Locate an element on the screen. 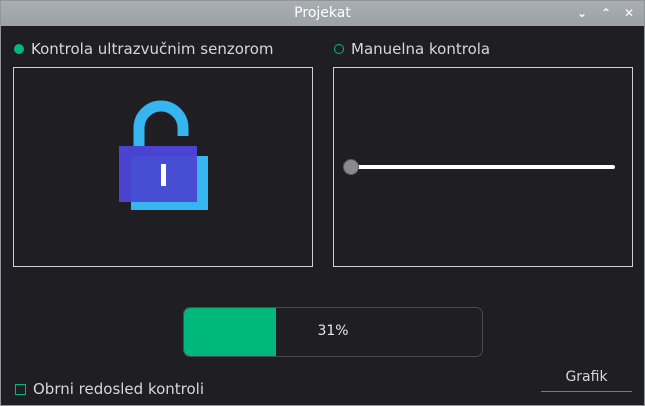 This screenshot has height=406, width=645. checkbox-icon is located at coordinates (20, 389).